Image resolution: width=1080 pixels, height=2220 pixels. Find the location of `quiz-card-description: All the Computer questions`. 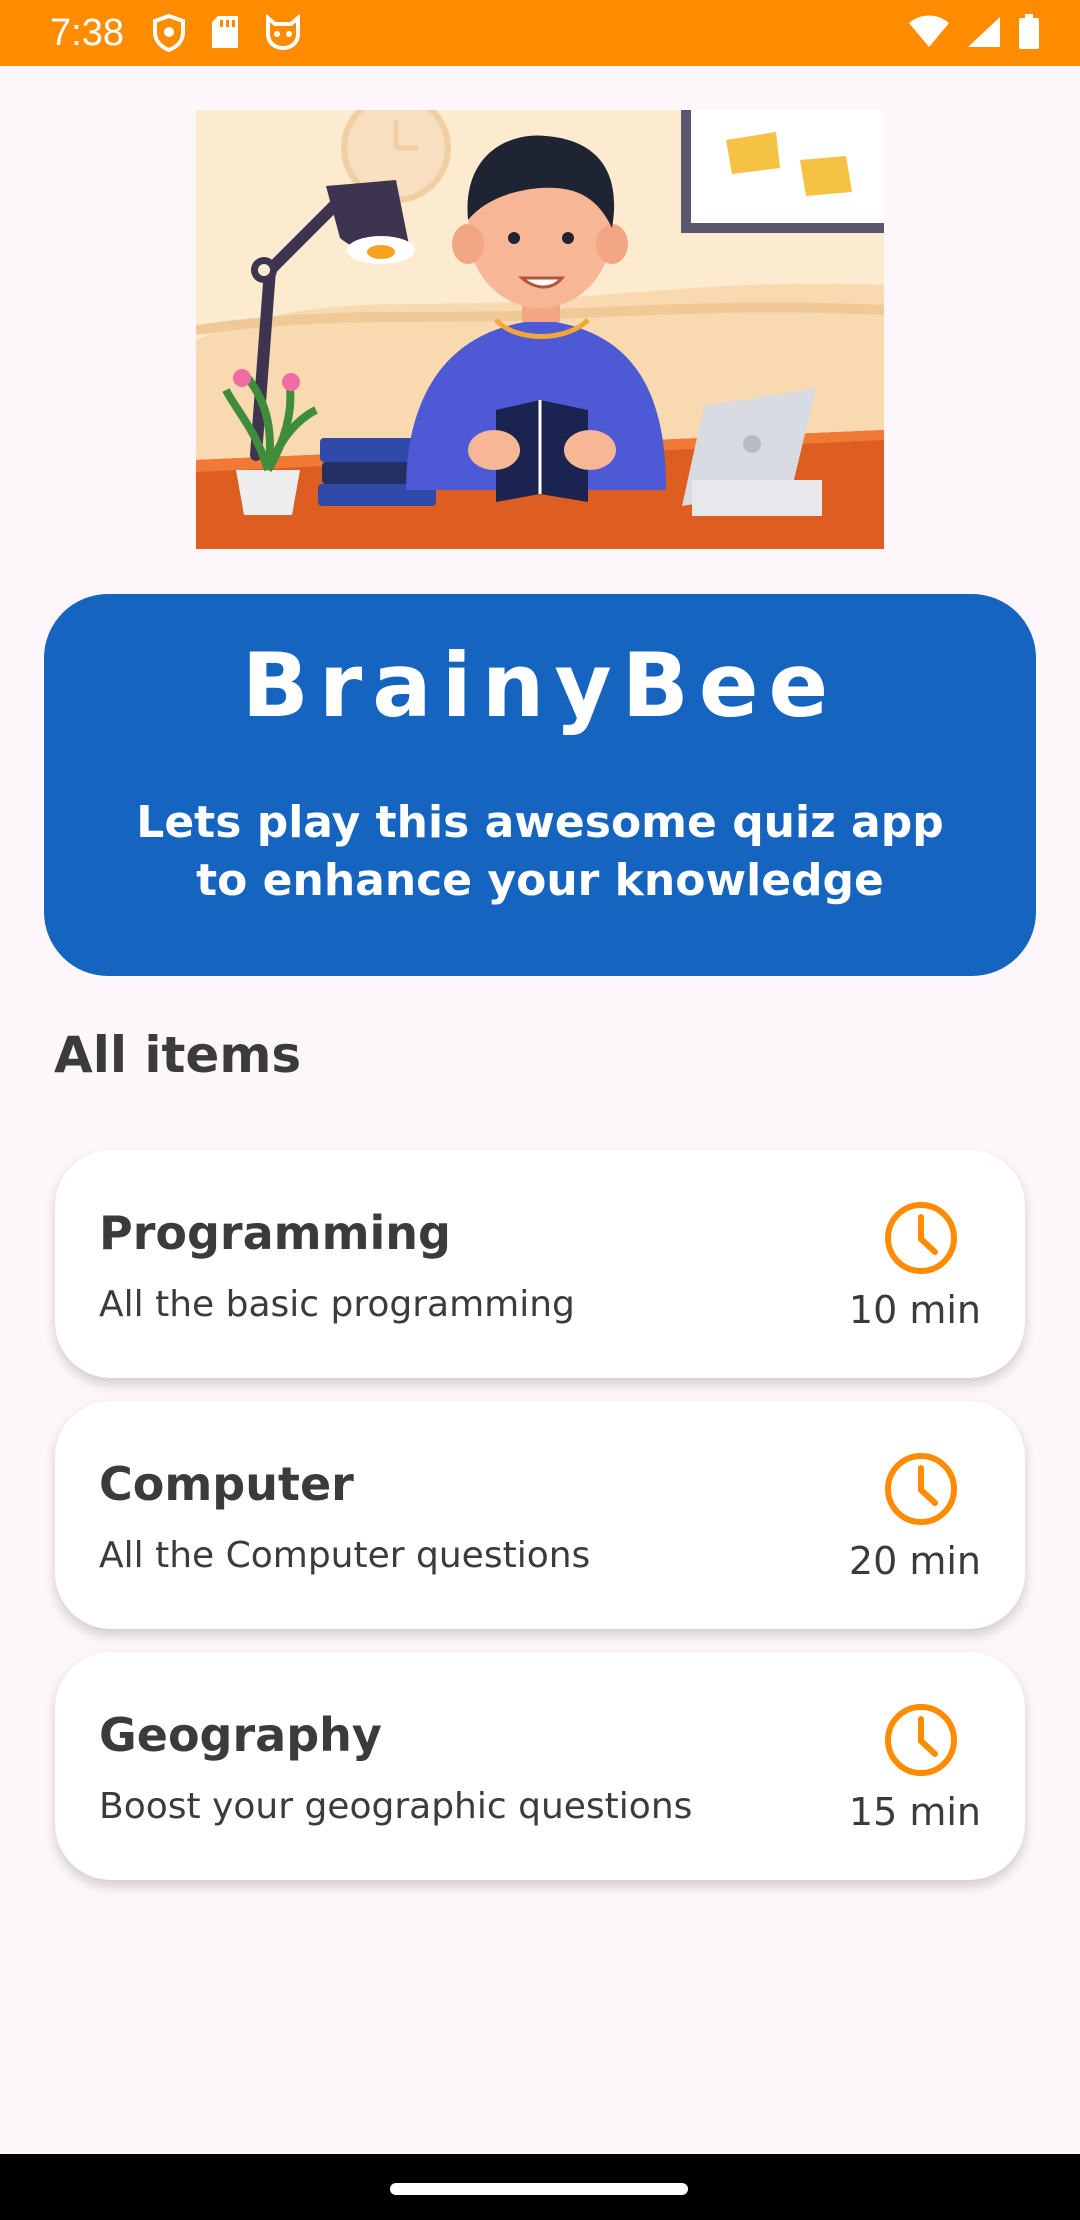

quiz-card-description: All the Computer questions is located at coordinates (345, 1555).